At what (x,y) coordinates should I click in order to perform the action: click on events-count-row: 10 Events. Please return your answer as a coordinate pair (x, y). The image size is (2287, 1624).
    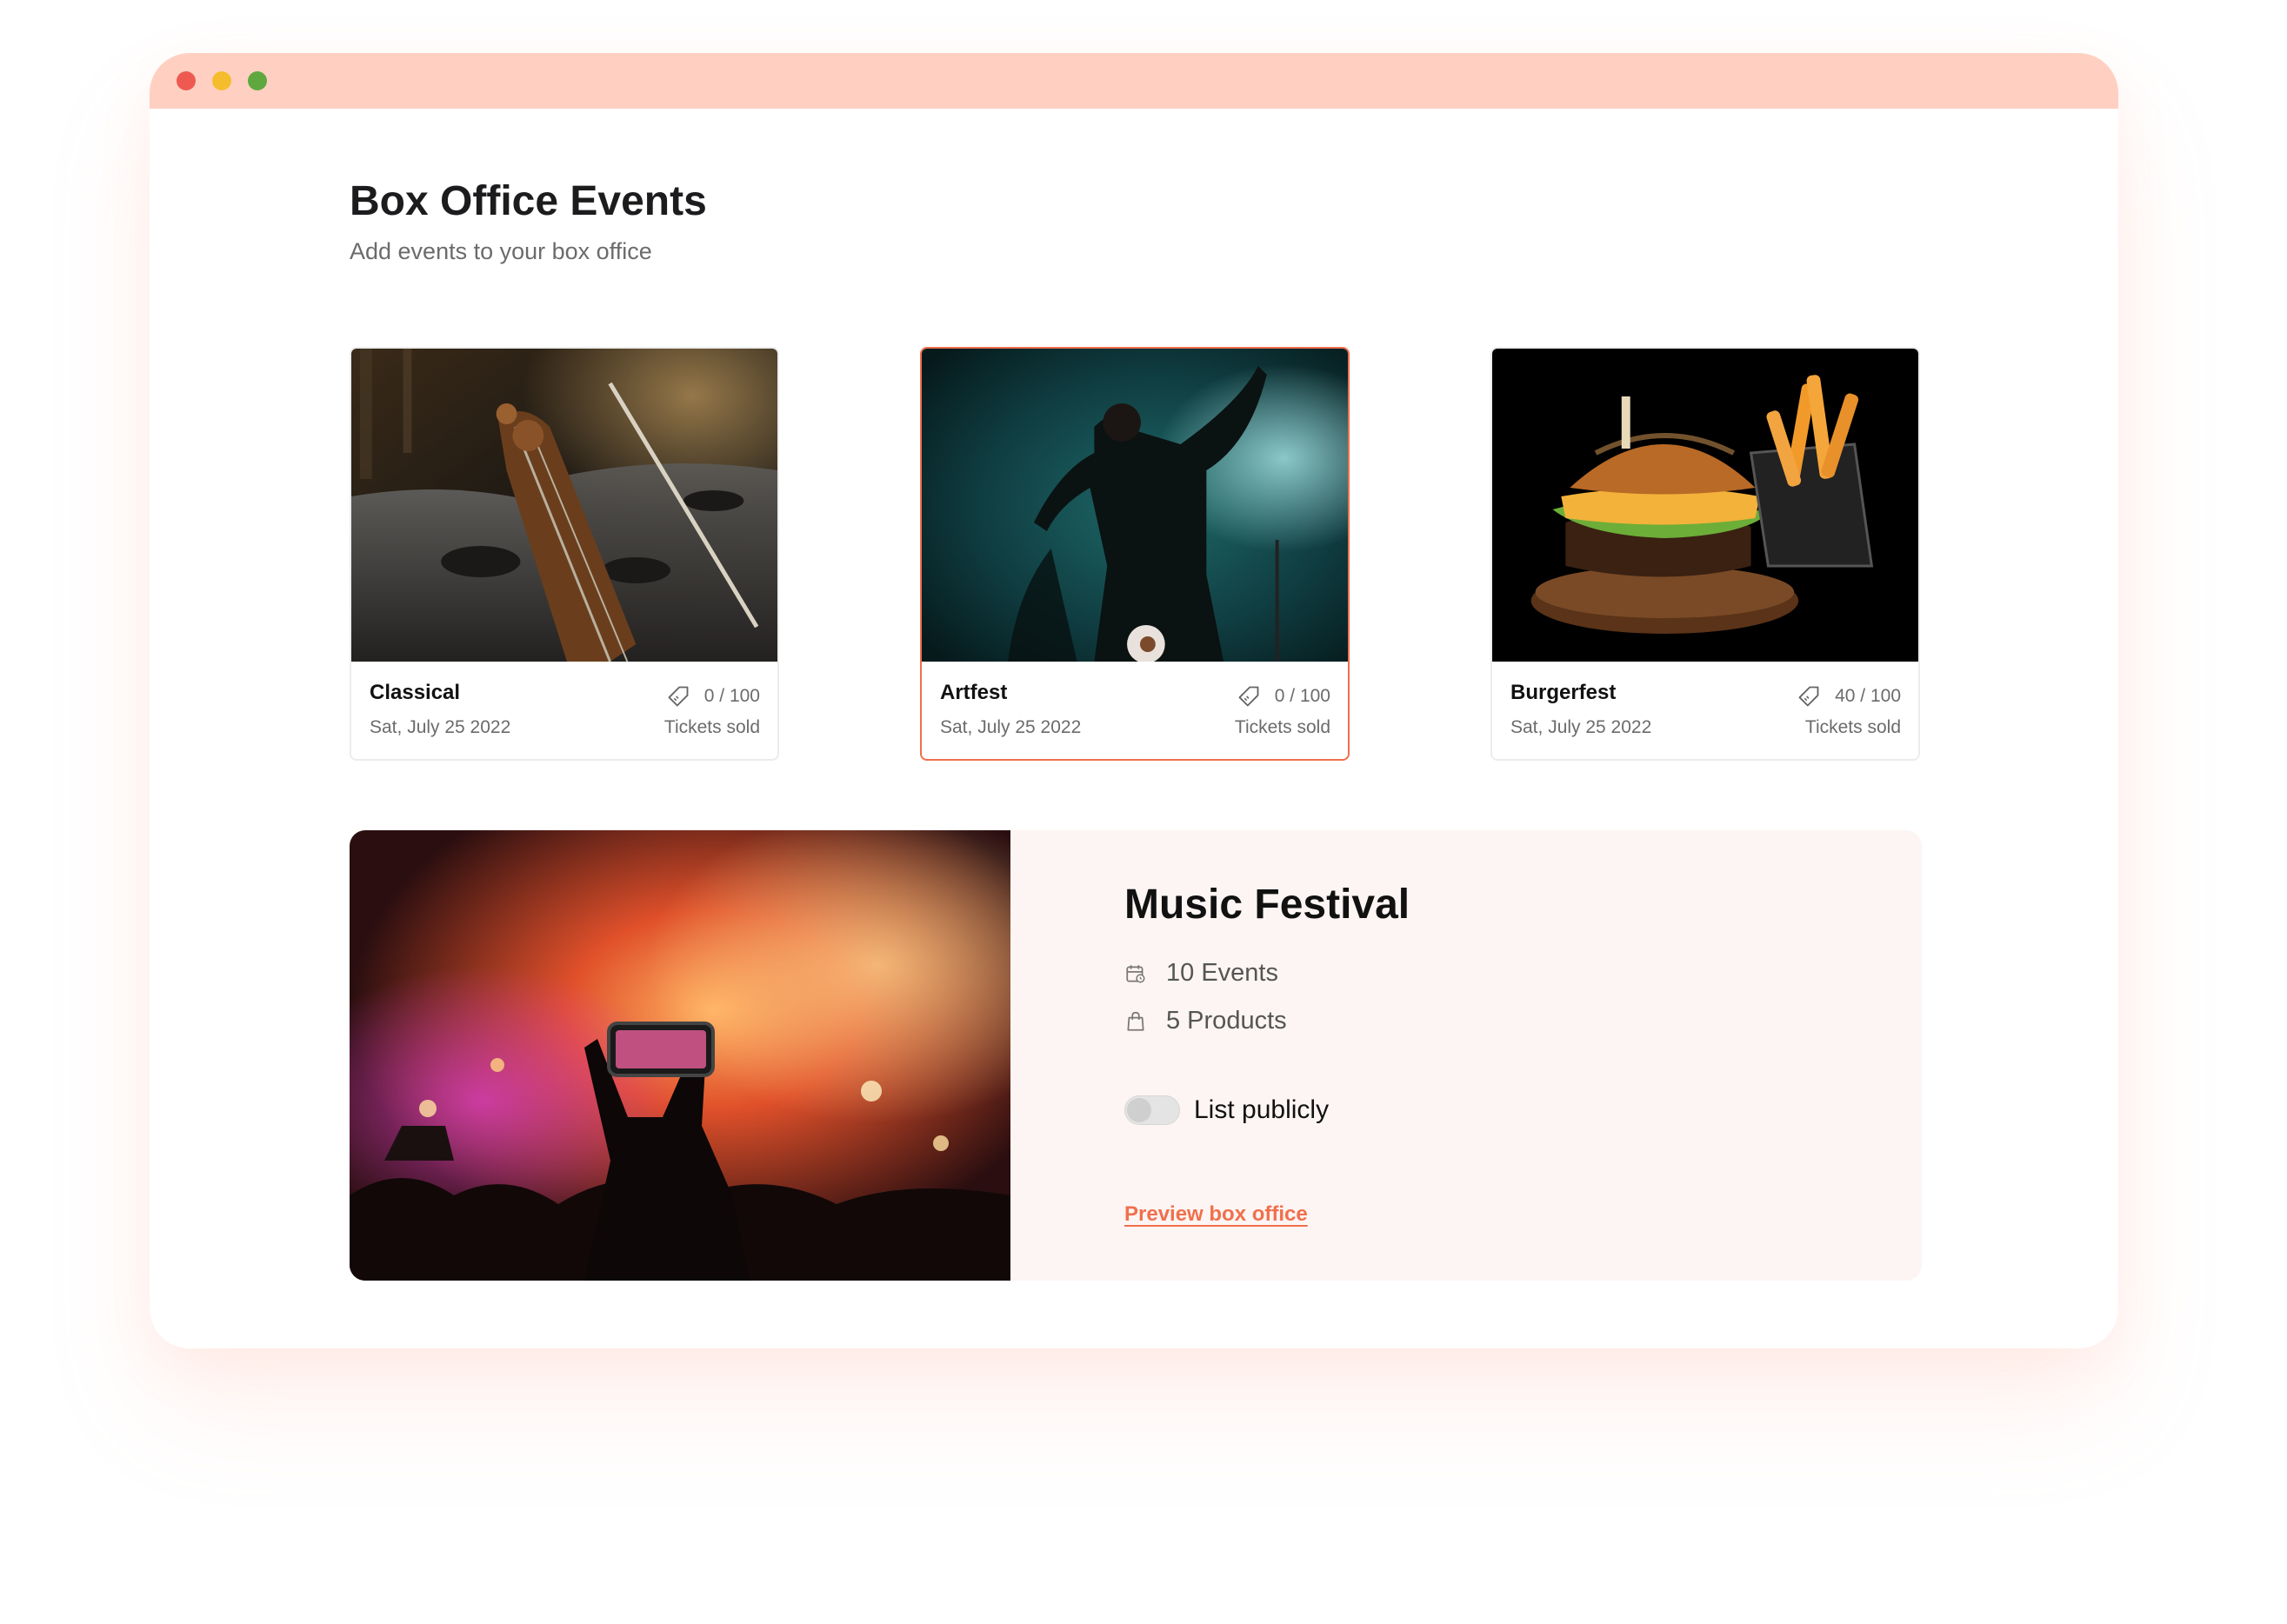
    Looking at the image, I should click on (1201, 973).